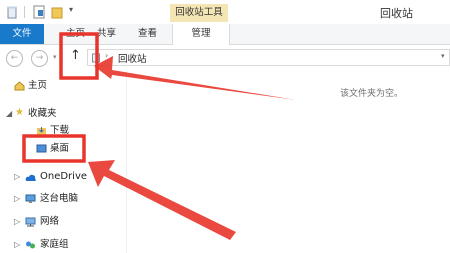  Describe the element at coordinates (14, 58) in the screenshot. I see `back-arrow-icon: ←` at that location.